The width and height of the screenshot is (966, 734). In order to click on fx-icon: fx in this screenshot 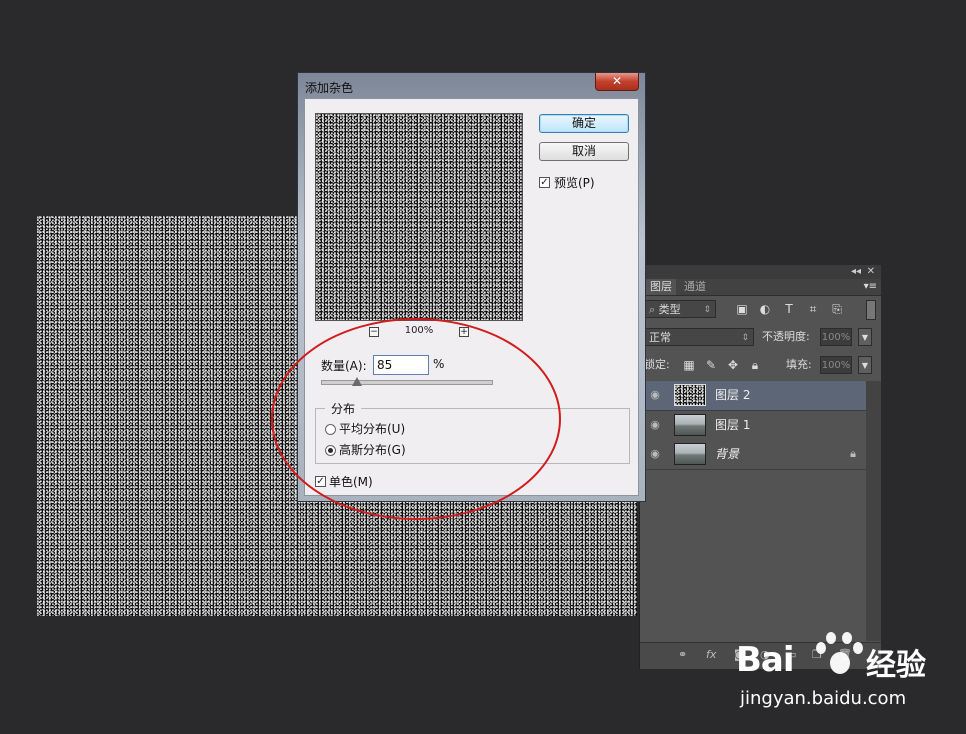, I will do `click(711, 655)`.